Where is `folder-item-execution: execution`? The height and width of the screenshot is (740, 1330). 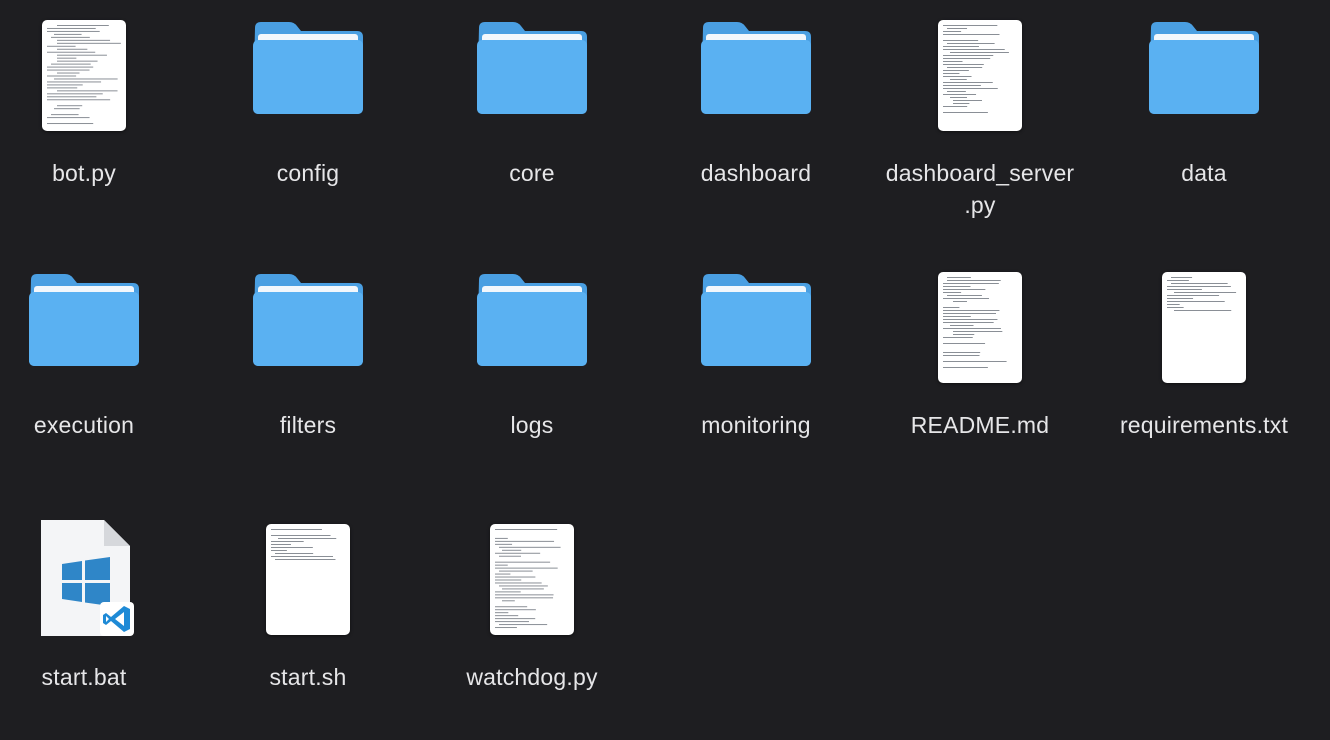
folder-item-execution: execution is located at coordinates (98, 373).